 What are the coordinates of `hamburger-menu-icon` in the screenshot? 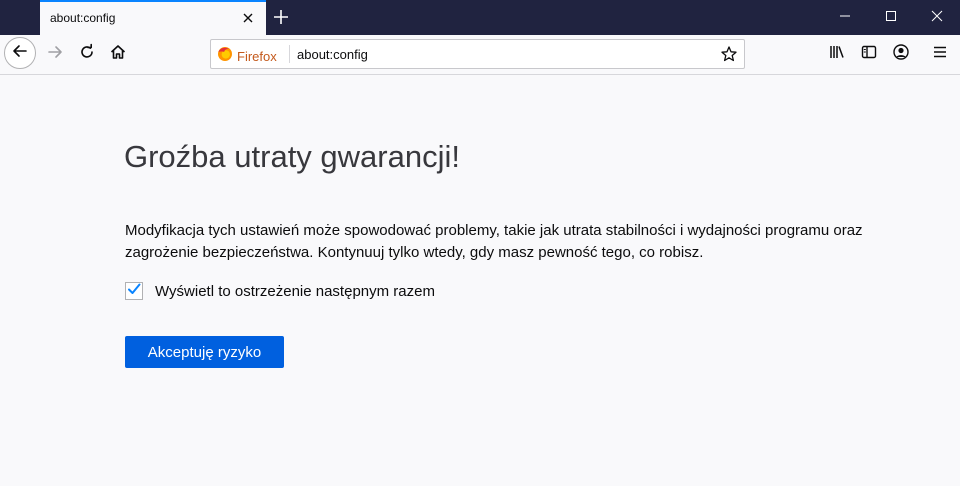 It's located at (940, 54).